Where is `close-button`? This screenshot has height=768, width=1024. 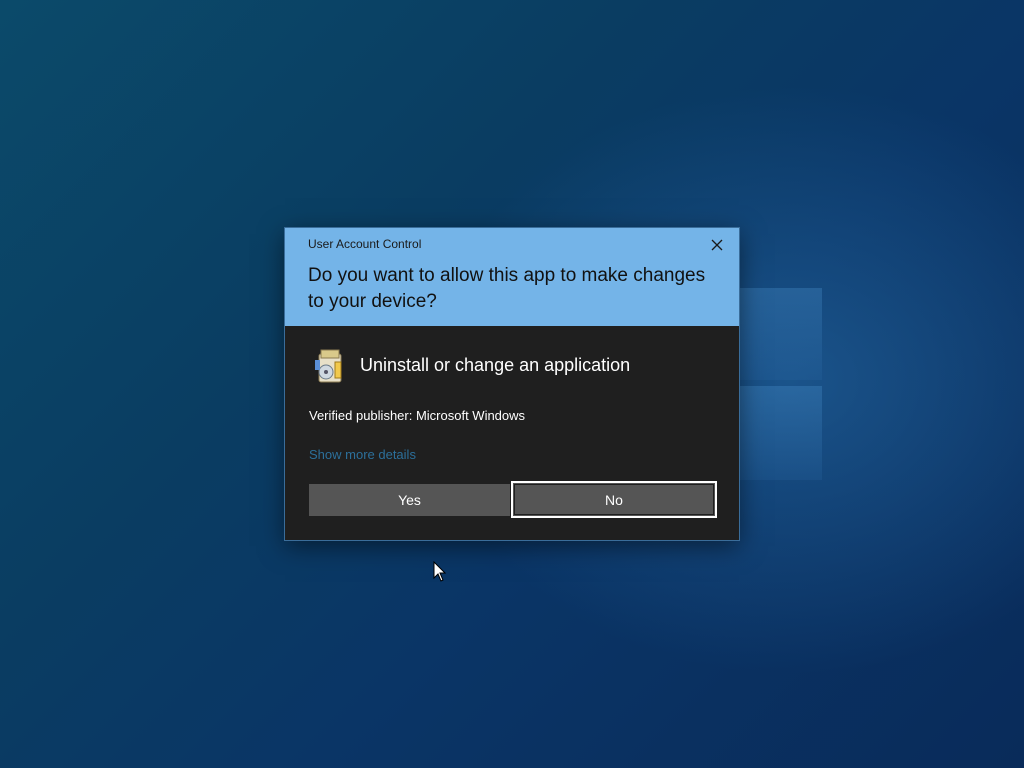 close-button is located at coordinates (717, 245).